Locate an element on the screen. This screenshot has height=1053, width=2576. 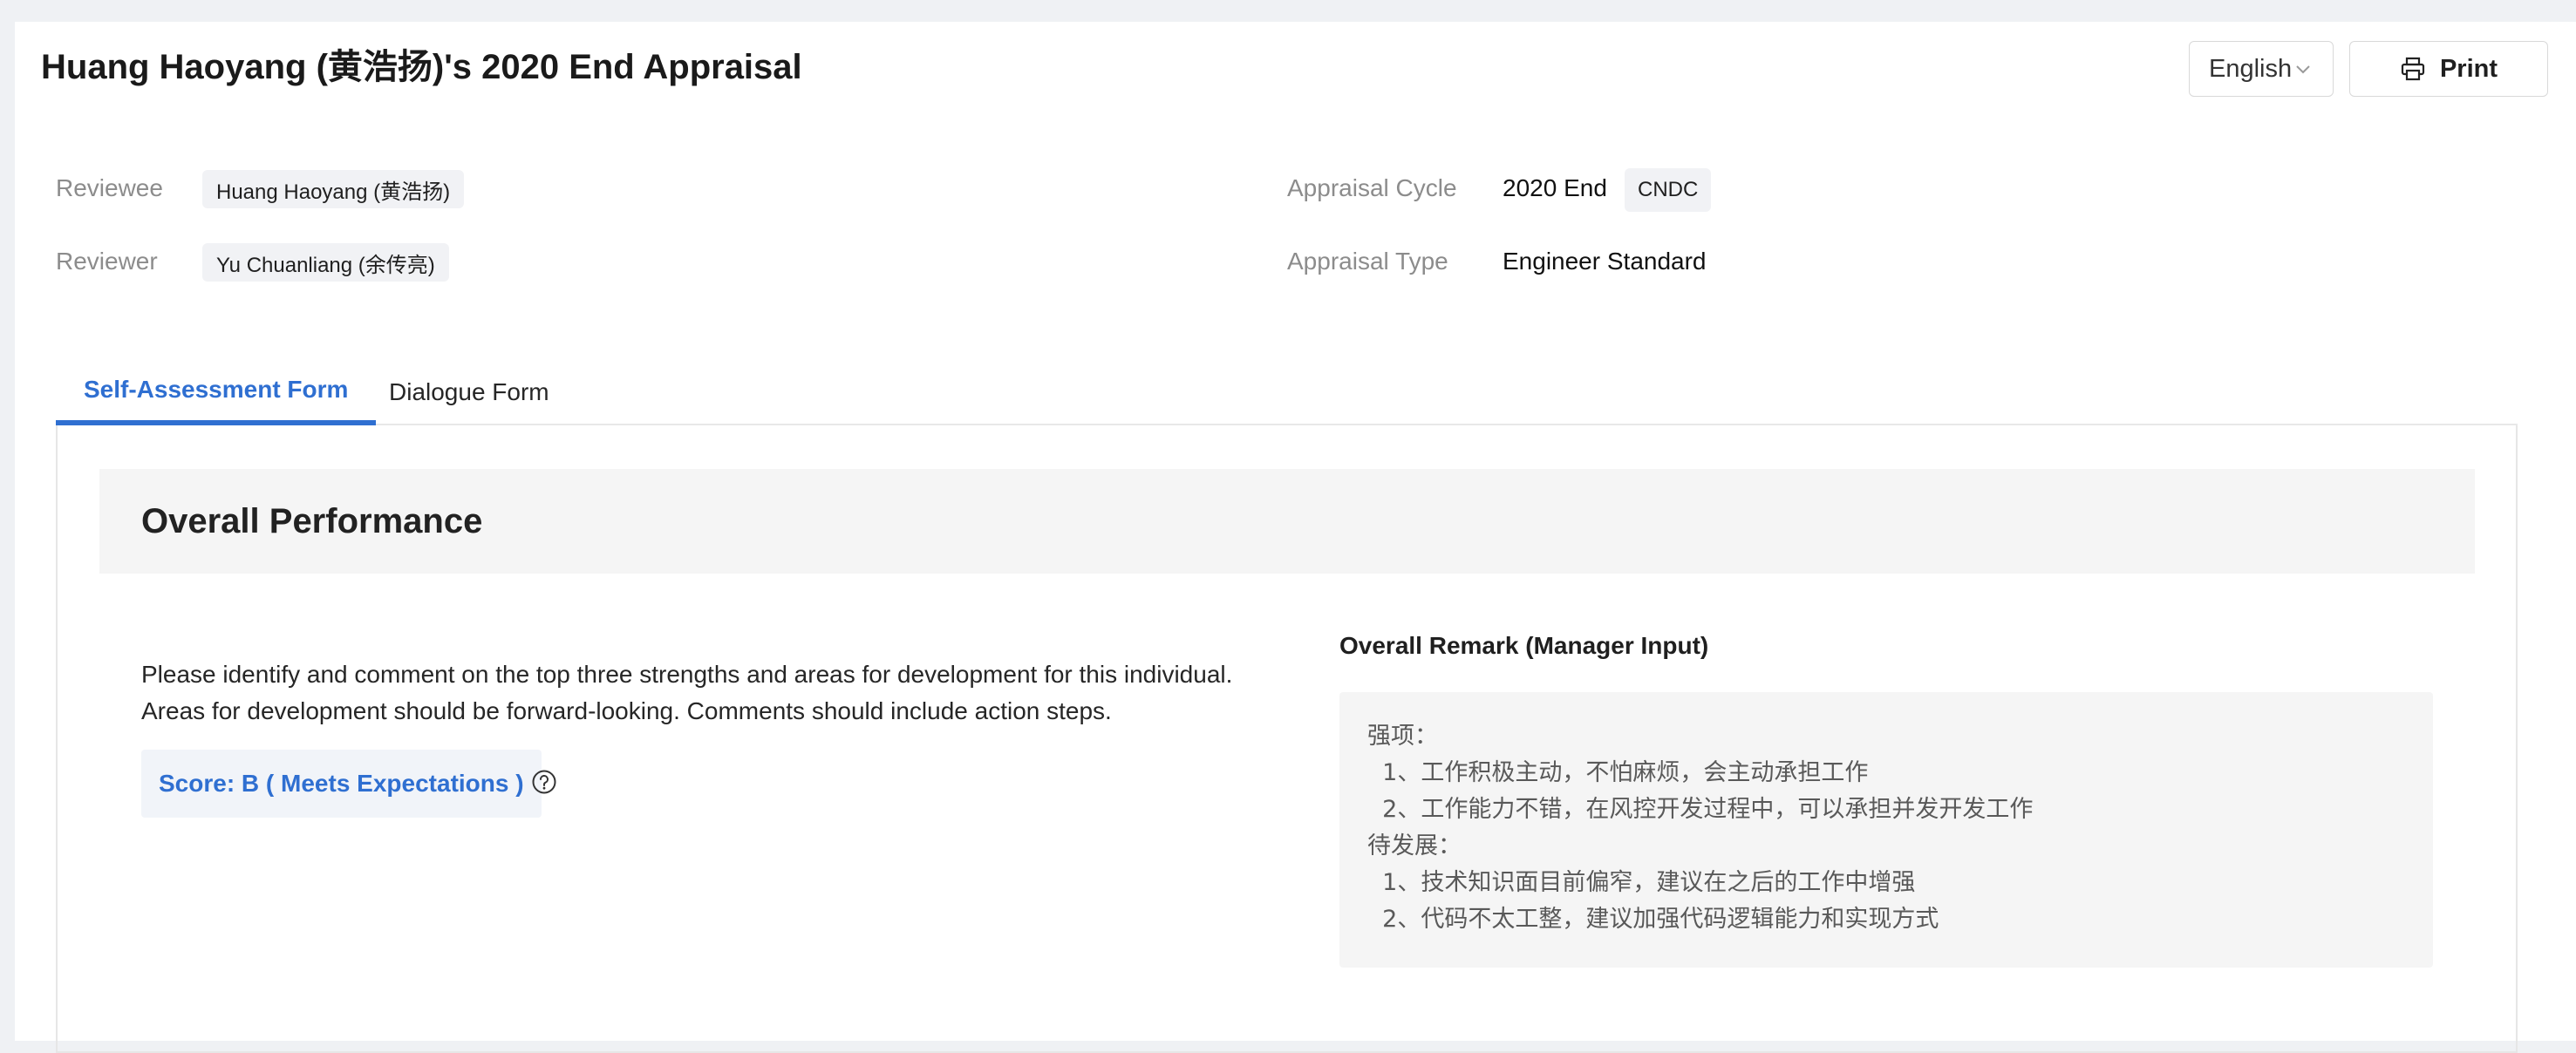
question-circle-icon is located at coordinates (544, 782).